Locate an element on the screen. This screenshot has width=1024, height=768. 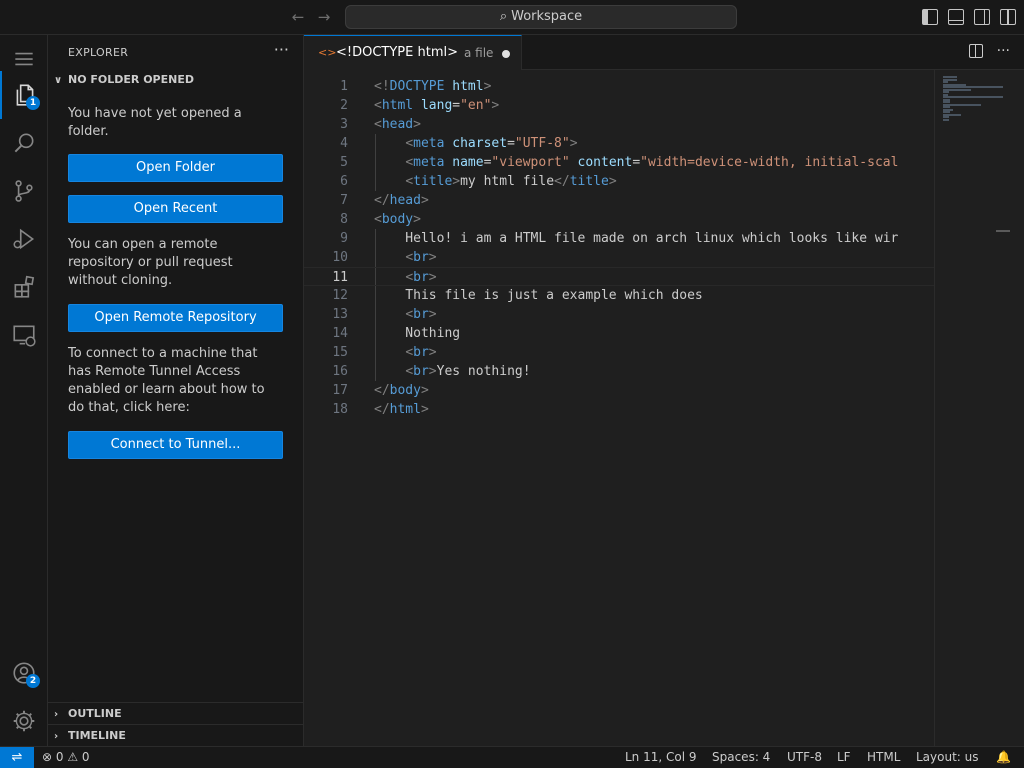
chevron-down-icon: ∨ is located at coordinates (58, 80).